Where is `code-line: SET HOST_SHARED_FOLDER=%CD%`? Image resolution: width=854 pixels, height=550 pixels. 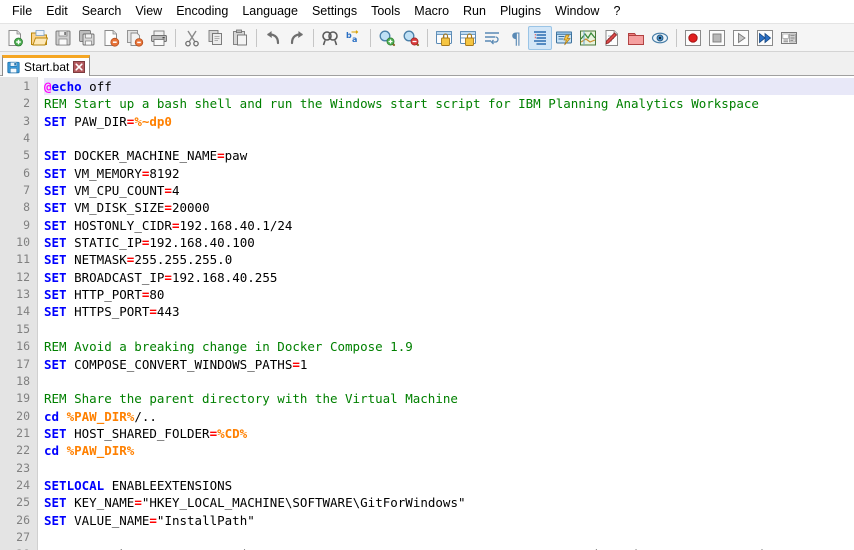
code-line: SET HOST_SHARED_FOLDER=%CD% is located at coordinates (449, 433).